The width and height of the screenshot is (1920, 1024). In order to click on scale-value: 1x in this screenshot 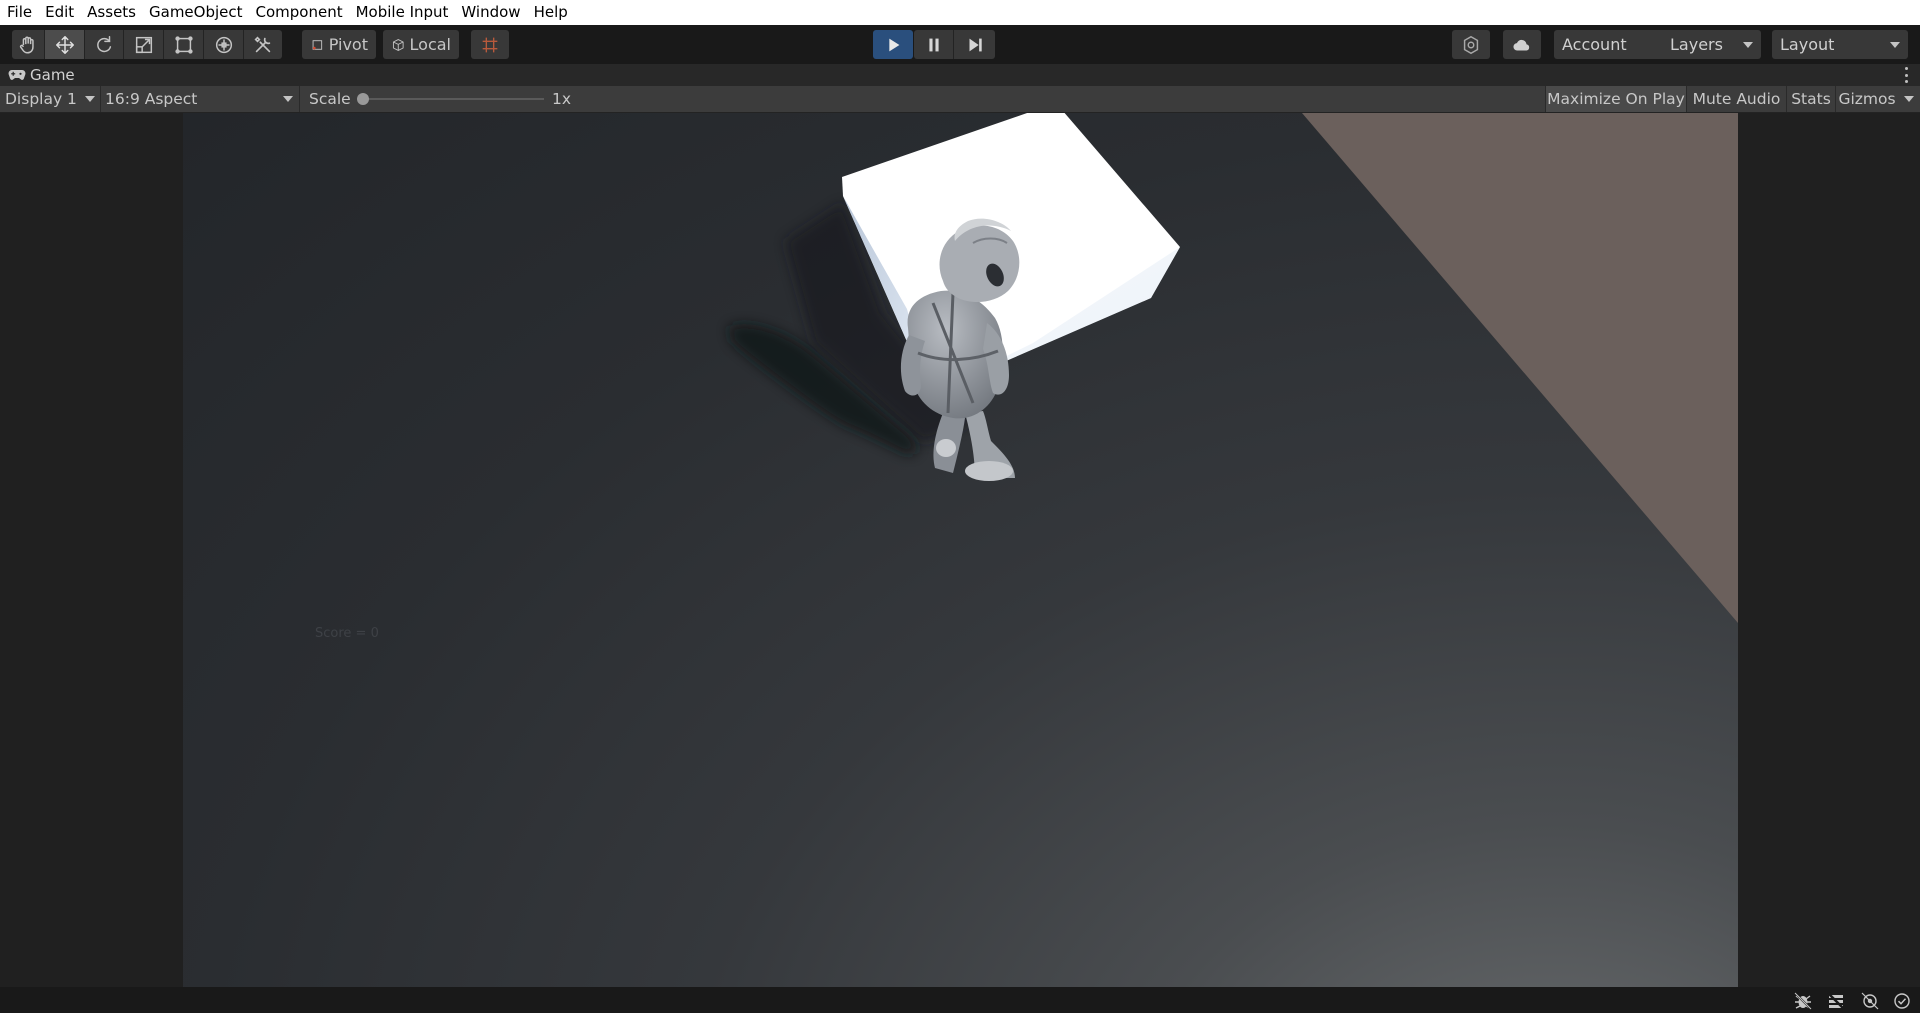, I will do `click(562, 99)`.